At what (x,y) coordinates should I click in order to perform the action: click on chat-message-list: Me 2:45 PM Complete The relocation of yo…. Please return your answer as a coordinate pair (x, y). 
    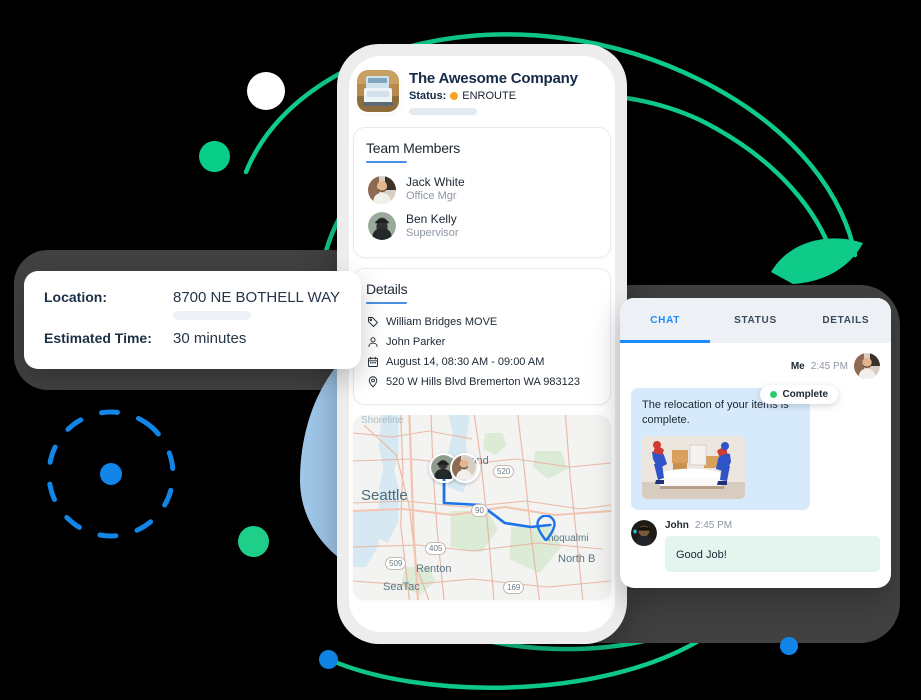
    Looking at the image, I should click on (755, 463).